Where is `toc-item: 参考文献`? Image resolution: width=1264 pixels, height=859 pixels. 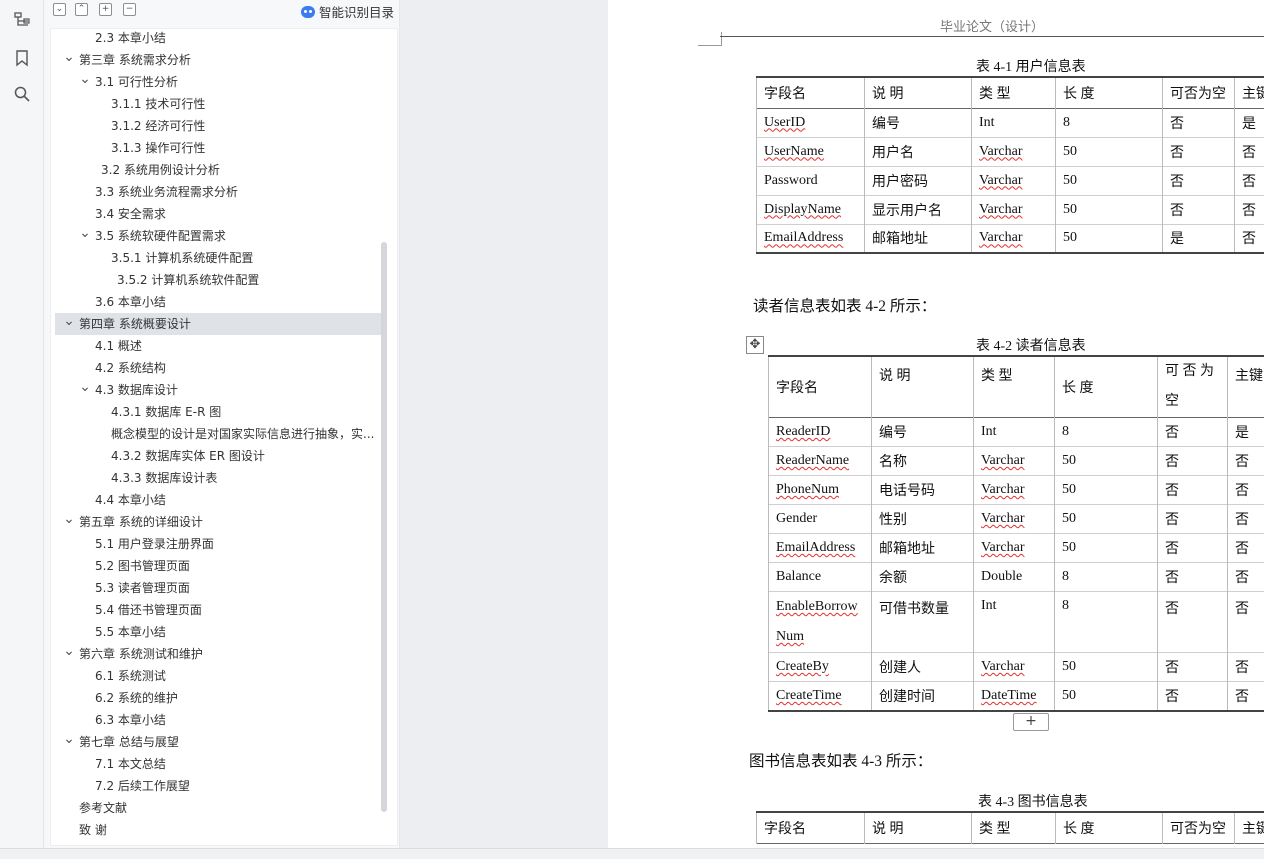
toc-item: 参考文献 is located at coordinates (218, 808).